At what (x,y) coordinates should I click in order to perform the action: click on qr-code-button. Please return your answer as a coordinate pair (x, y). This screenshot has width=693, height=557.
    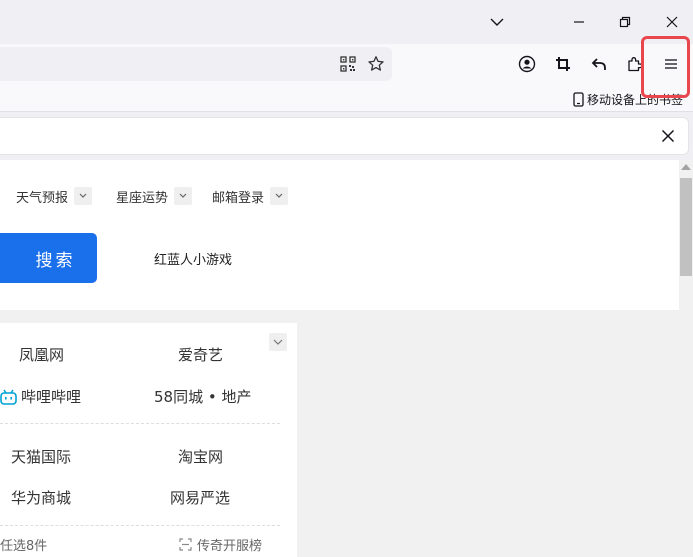
    Looking at the image, I should click on (348, 64).